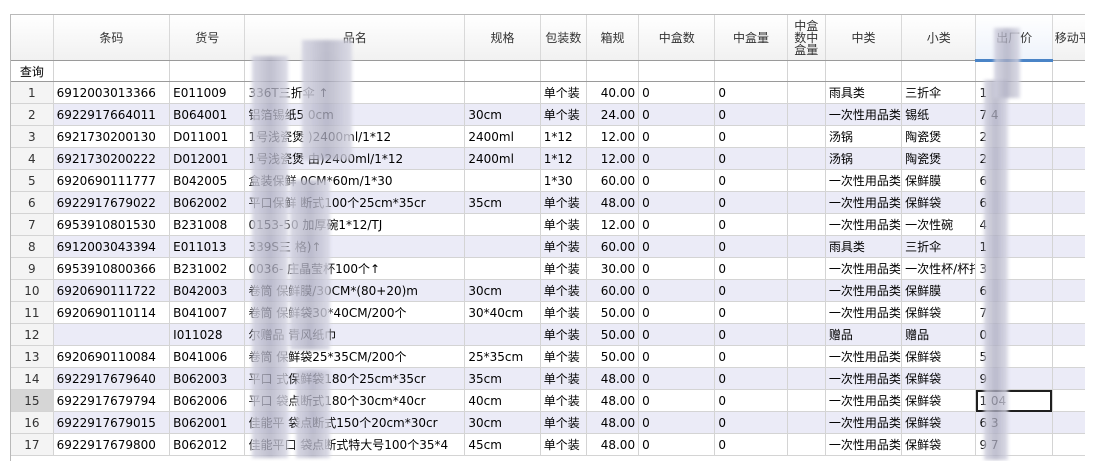 Image resolution: width=1096 pixels, height=461 pixels. What do you see at coordinates (355, 38) in the screenshot?
I see `column-header-name: 品名` at bounding box center [355, 38].